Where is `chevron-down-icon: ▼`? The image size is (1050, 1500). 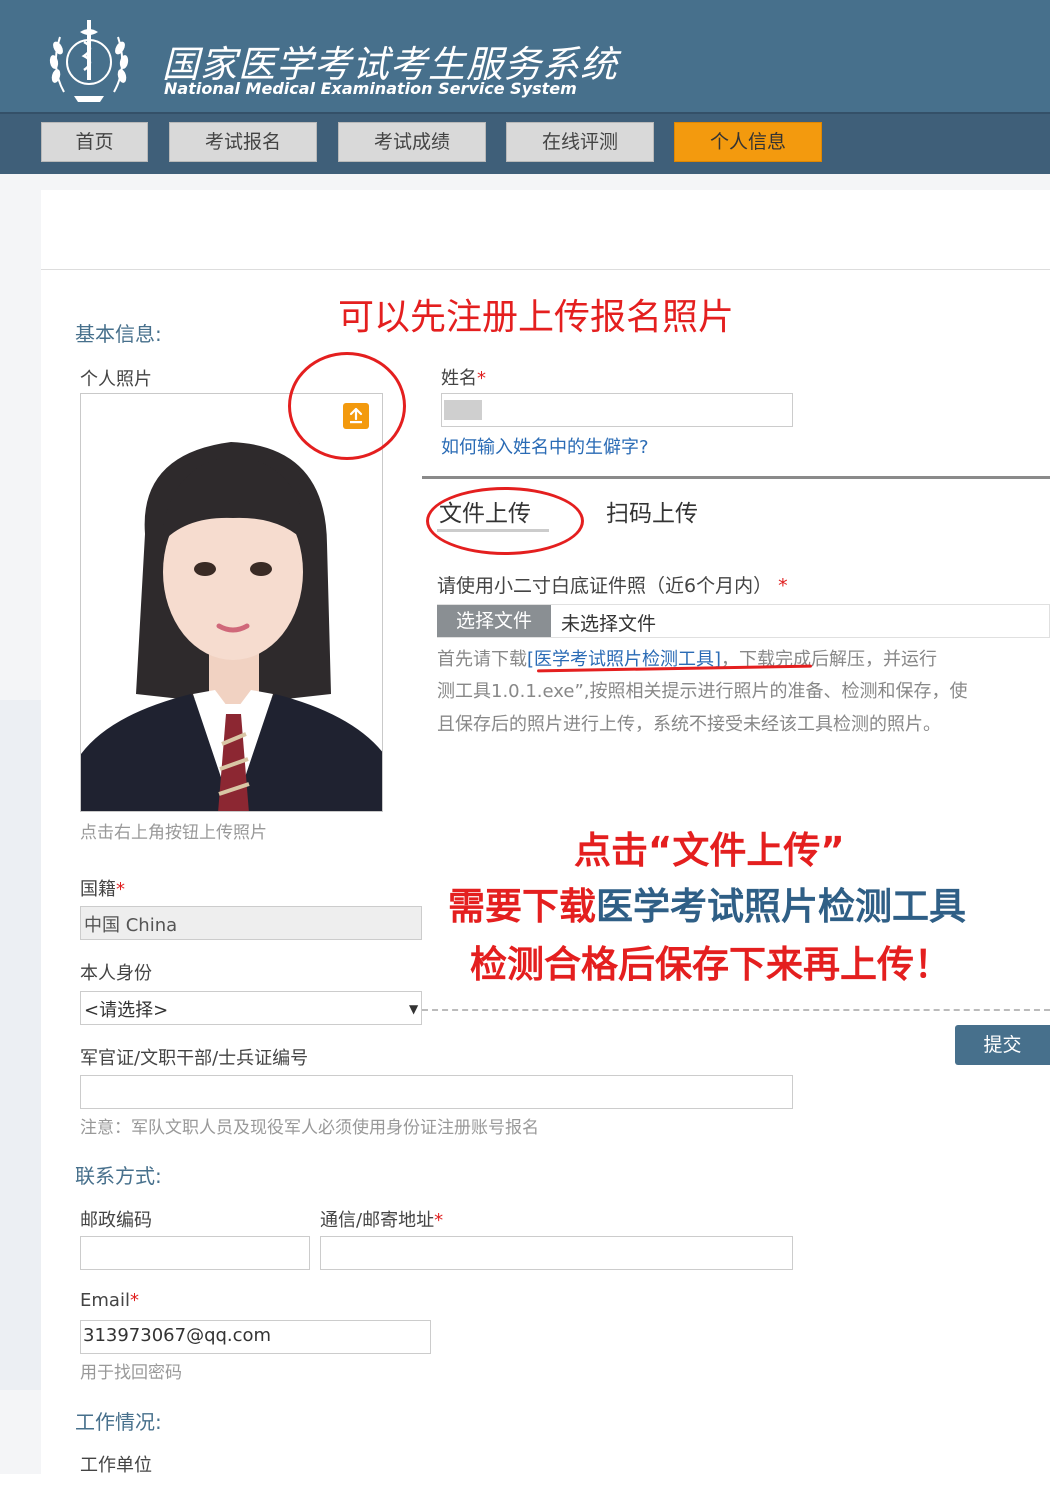 chevron-down-icon: ▼ is located at coordinates (414, 1009).